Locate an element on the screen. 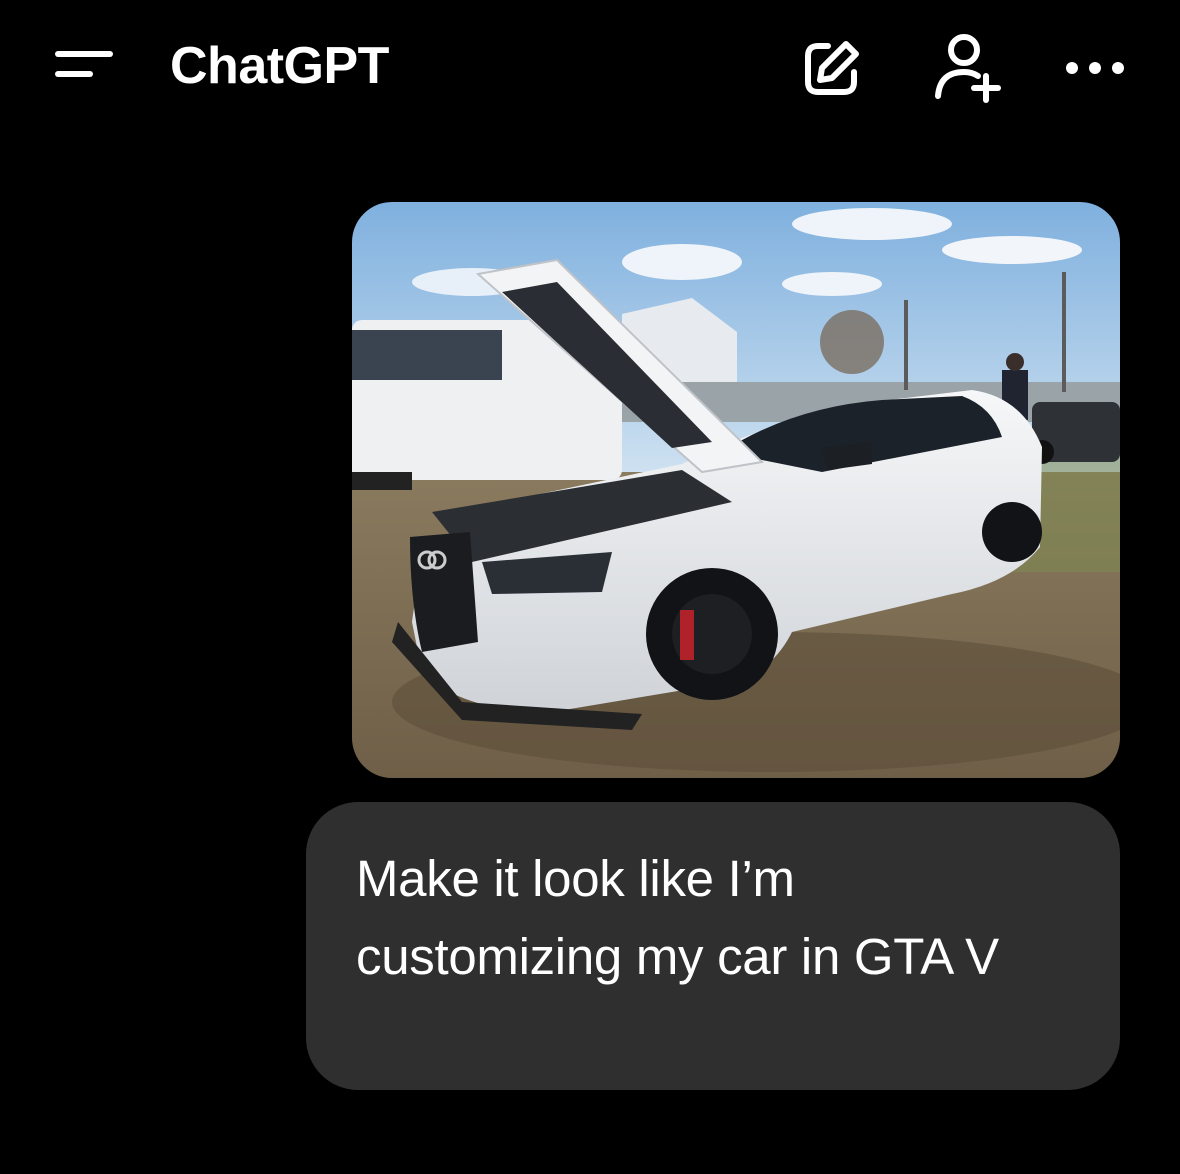 Image resolution: width=1180 pixels, height=1174 pixels. add-person-icon is located at coordinates (968, 68).